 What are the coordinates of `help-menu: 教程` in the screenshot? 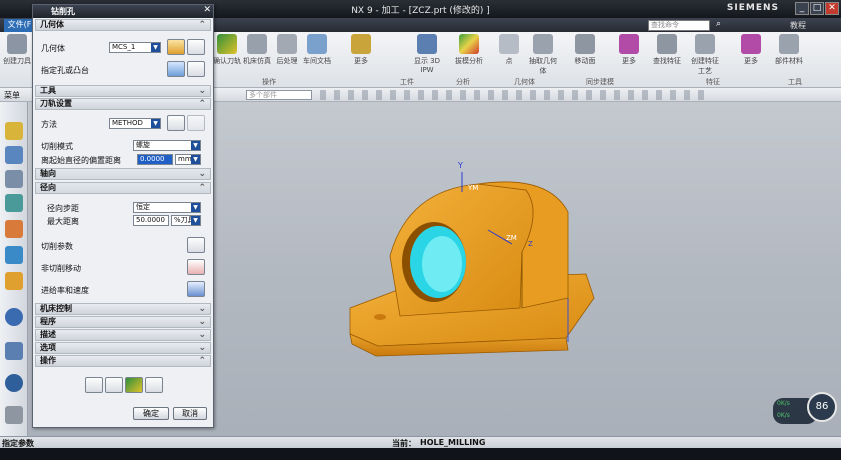 It's located at (798, 25).